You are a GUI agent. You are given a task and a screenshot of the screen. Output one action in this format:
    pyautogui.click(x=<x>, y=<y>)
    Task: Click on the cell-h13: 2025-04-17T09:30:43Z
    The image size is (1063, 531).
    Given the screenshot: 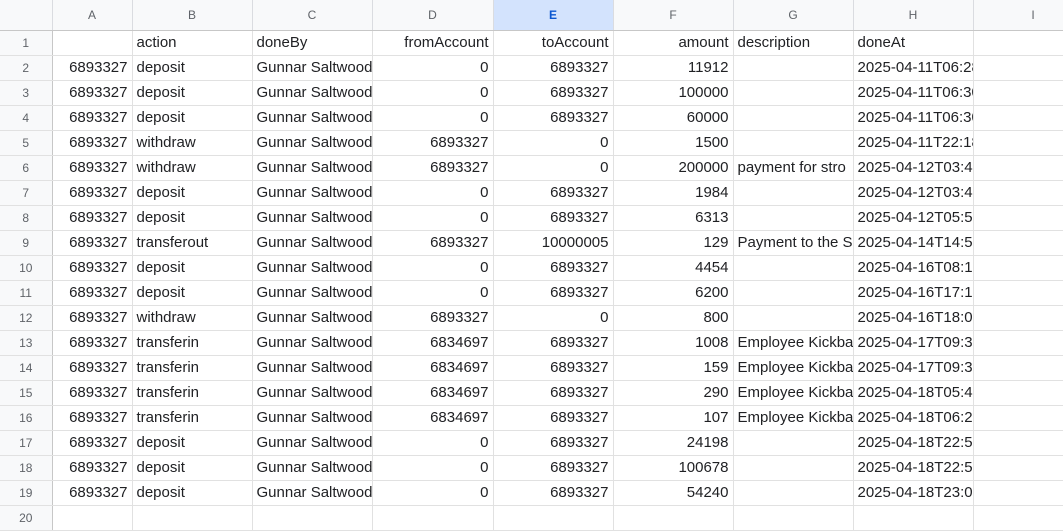 What is the action you would take?
    pyautogui.click(x=913, y=343)
    